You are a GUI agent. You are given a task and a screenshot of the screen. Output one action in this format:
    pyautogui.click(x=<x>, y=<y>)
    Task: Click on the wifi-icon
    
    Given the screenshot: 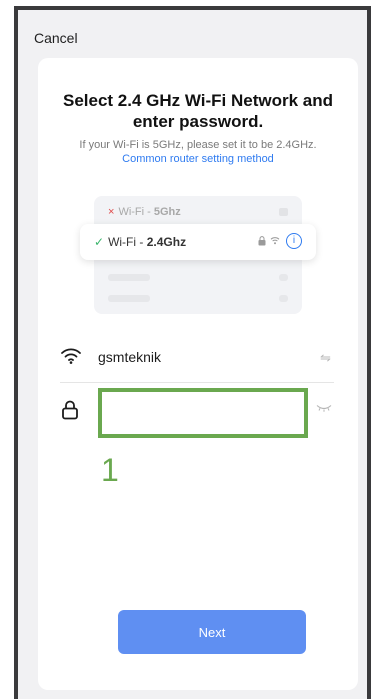 What is the action you would take?
    pyautogui.click(x=71, y=356)
    